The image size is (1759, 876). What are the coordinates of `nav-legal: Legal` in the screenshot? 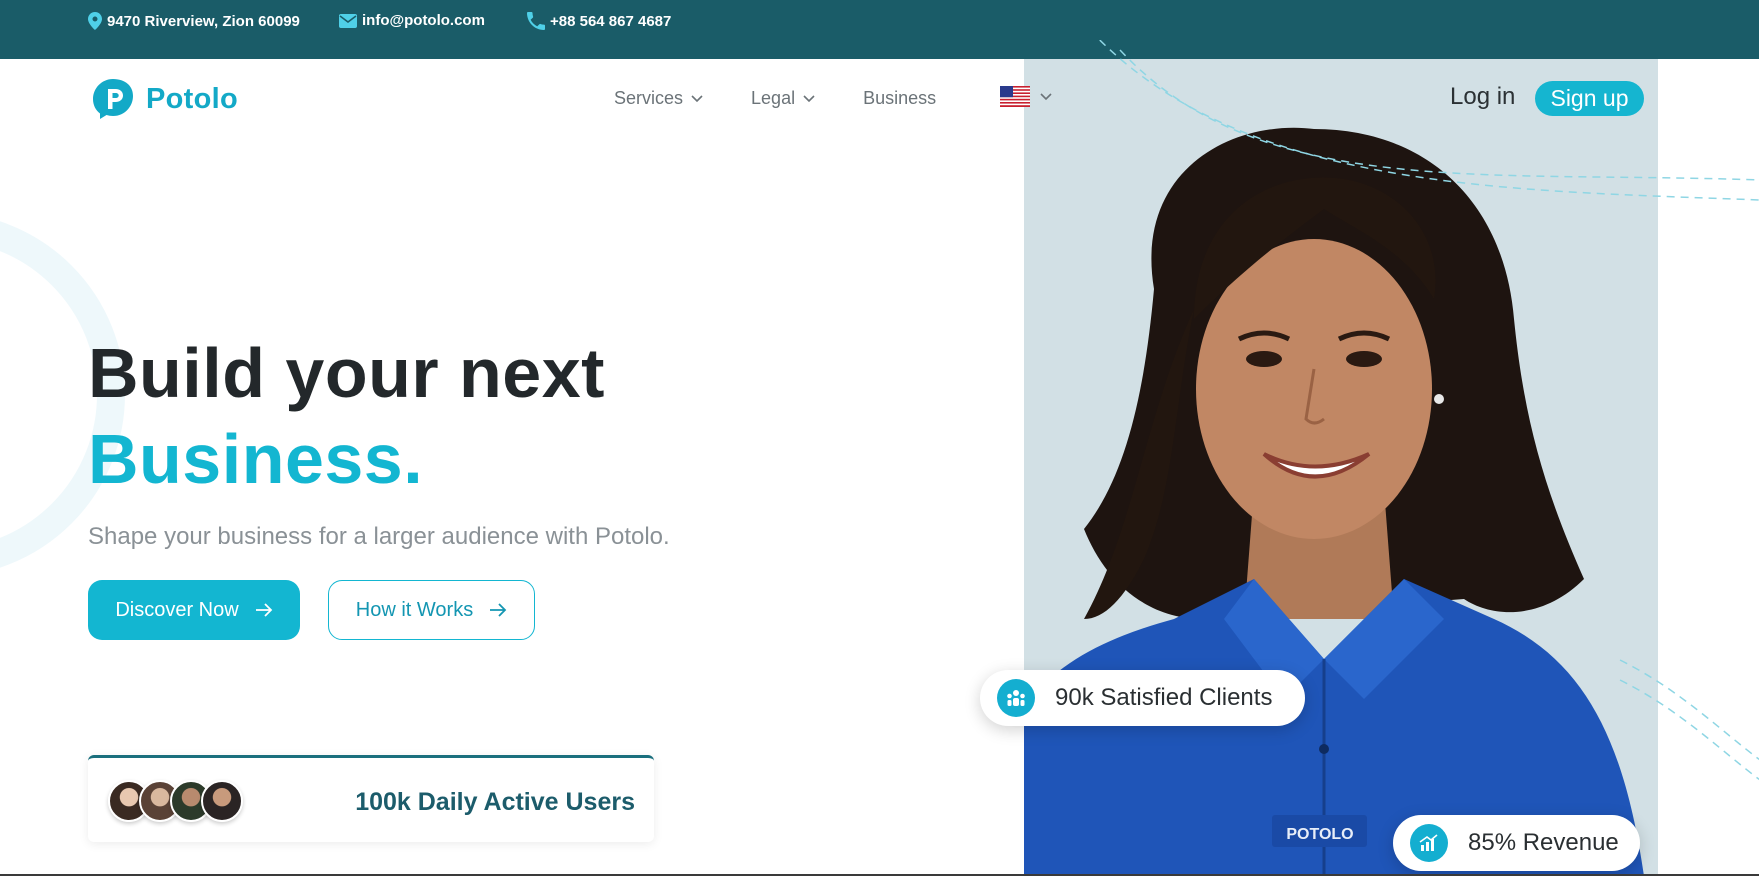 It's located at (783, 98).